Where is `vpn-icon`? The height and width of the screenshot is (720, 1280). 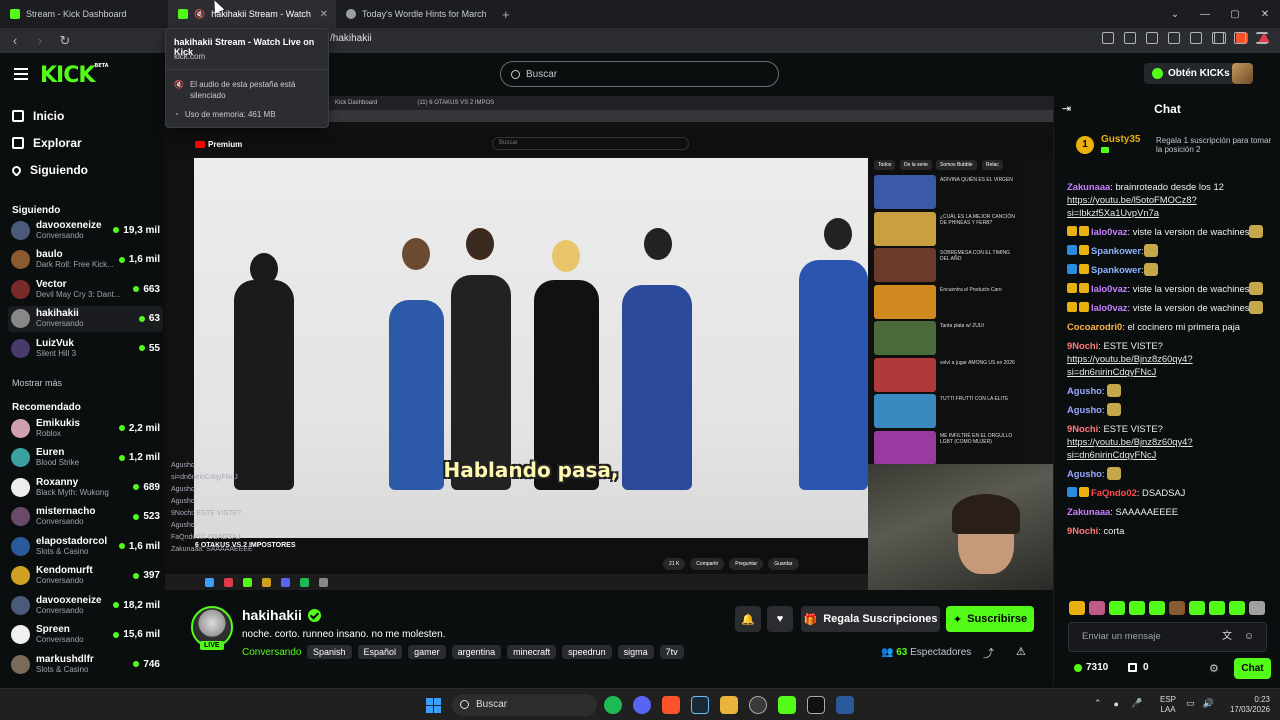 vpn-icon is located at coordinates (1240, 38).